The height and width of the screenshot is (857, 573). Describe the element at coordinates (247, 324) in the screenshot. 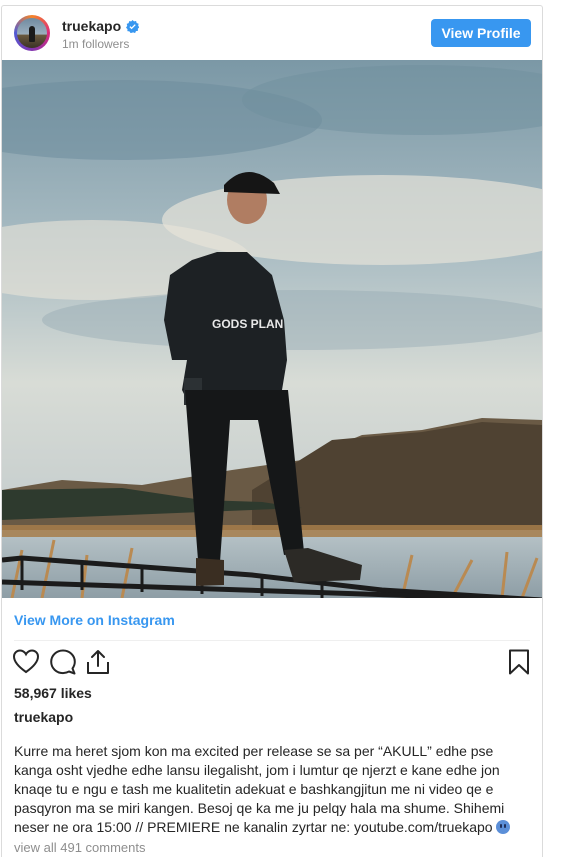

I see `hoodie-print: GODS PLAN` at that location.